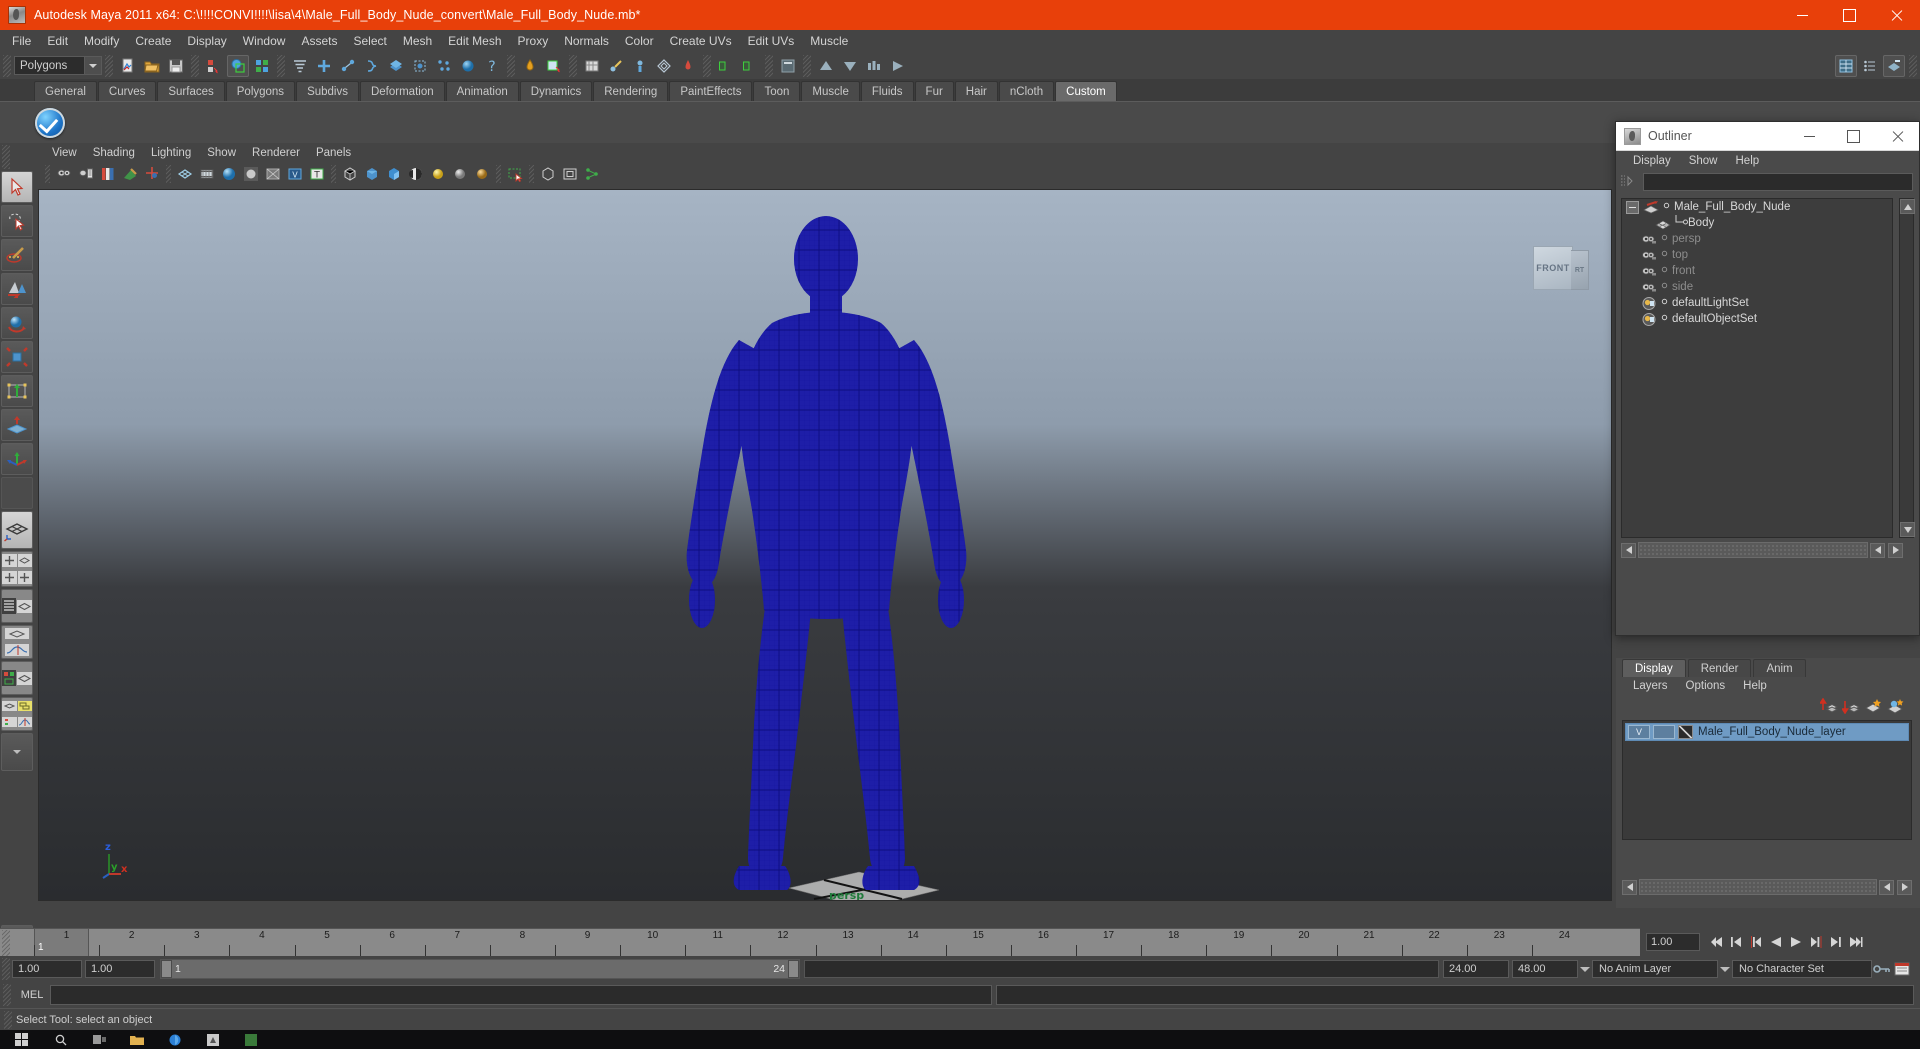 This screenshot has width=1920, height=1049. What do you see at coordinates (17, 606) in the screenshot?
I see `outliner-persp-layout` at bounding box center [17, 606].